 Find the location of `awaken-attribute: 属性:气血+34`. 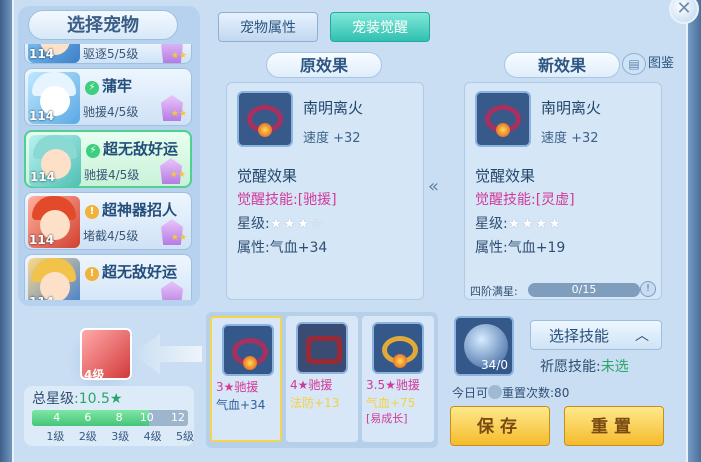

awaken-attribute: 属性:气血+34 is located at coordinates (282, 248).